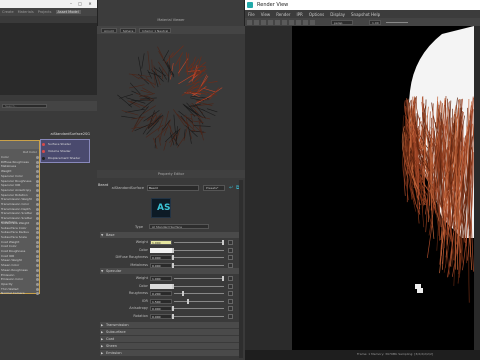 The width and height of the screenshot is (480, 360). I want to click on focus-icon: ↵, so click(231, 188).